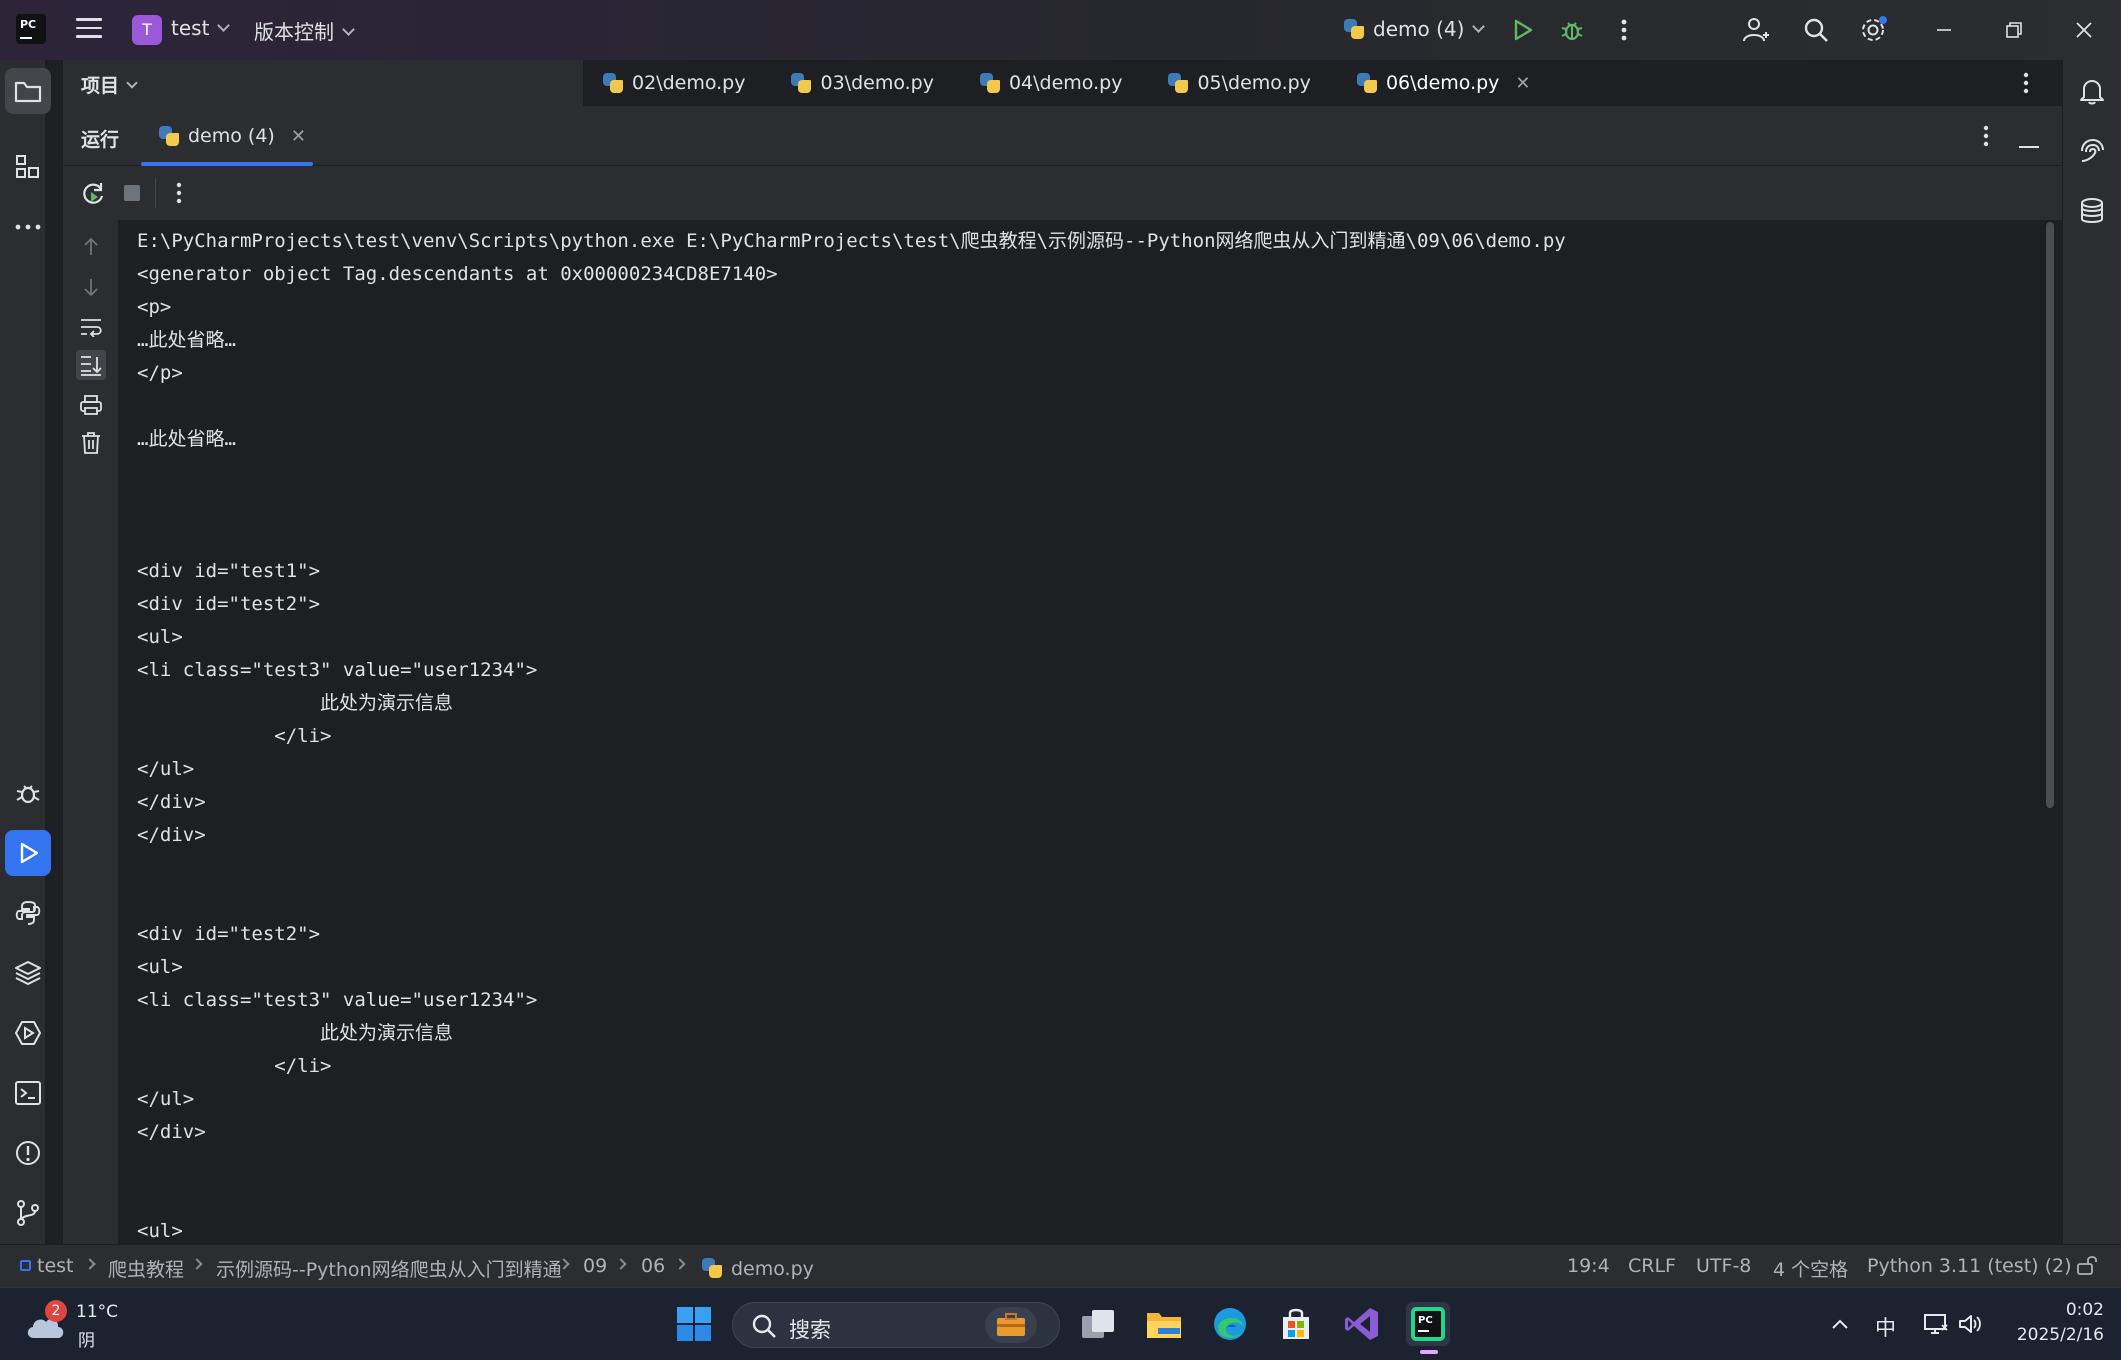 The width and height of the screenshot is (2121, 1360). I want to click on run-tab: demo (4) ✕, so click(227, 136).